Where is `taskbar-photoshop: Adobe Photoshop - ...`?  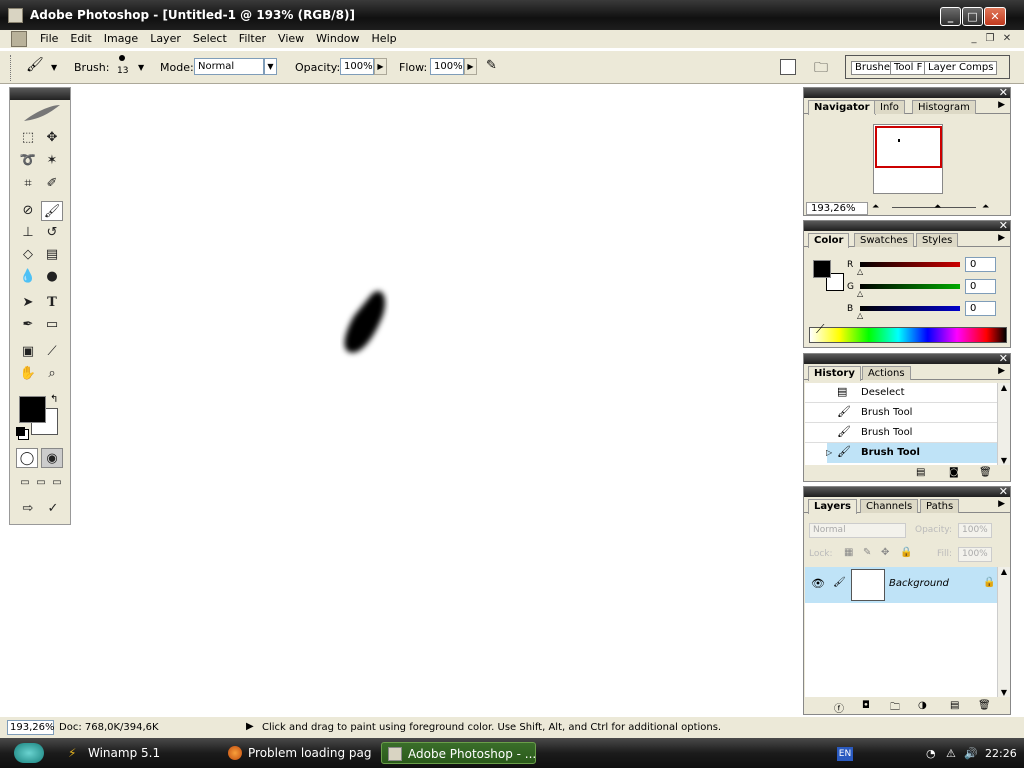 taskbar-photoshop: Adobe Photoshop - ... is located at coordinates (458, 753).